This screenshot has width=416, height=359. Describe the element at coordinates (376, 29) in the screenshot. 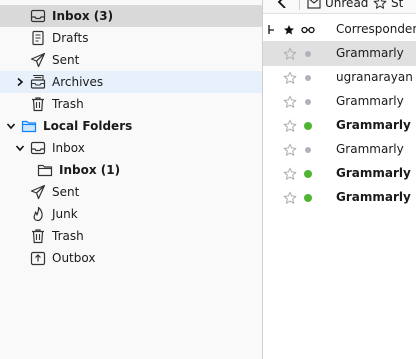

I see `correspondent-column-header: Correspondent` at that location.